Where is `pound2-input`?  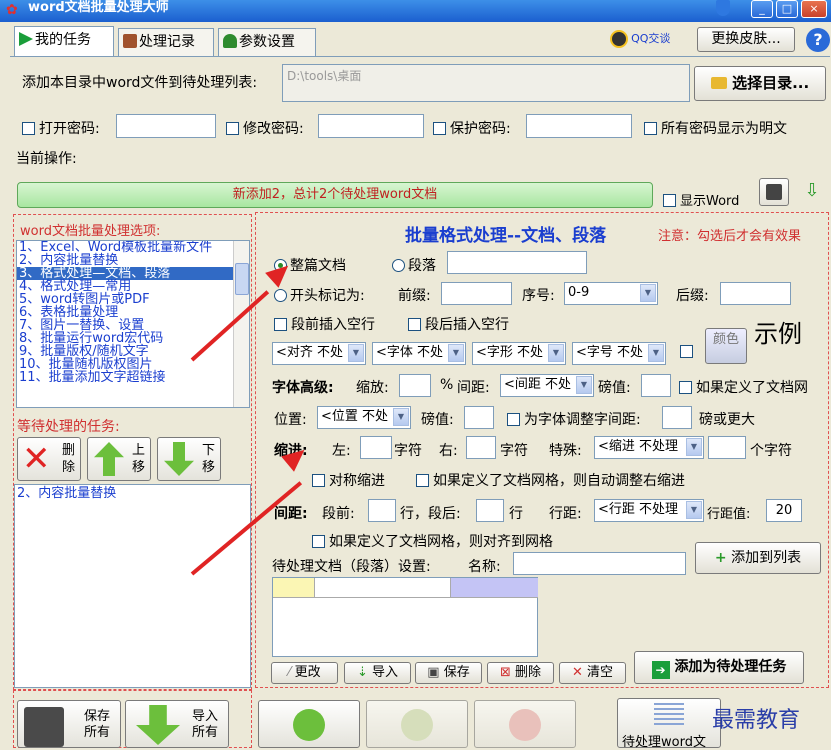 pound2-input is located at coordinates (479, 417).